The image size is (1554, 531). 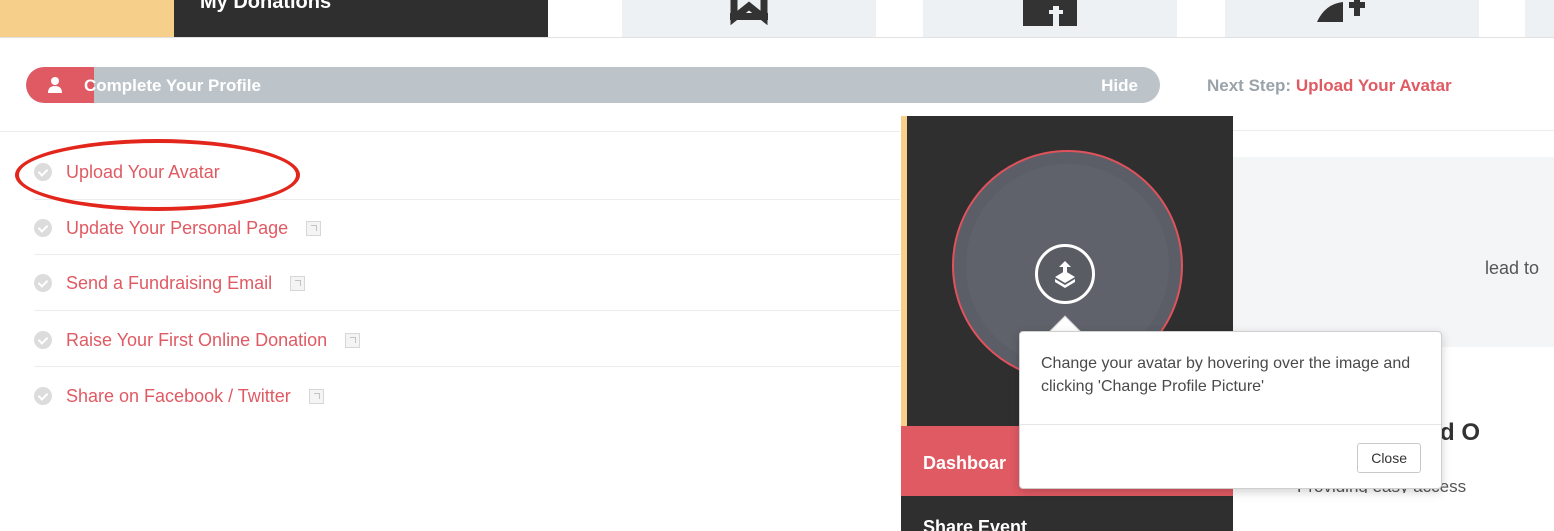 I want to click on upload-glyph, so click(x=1065, y=274).